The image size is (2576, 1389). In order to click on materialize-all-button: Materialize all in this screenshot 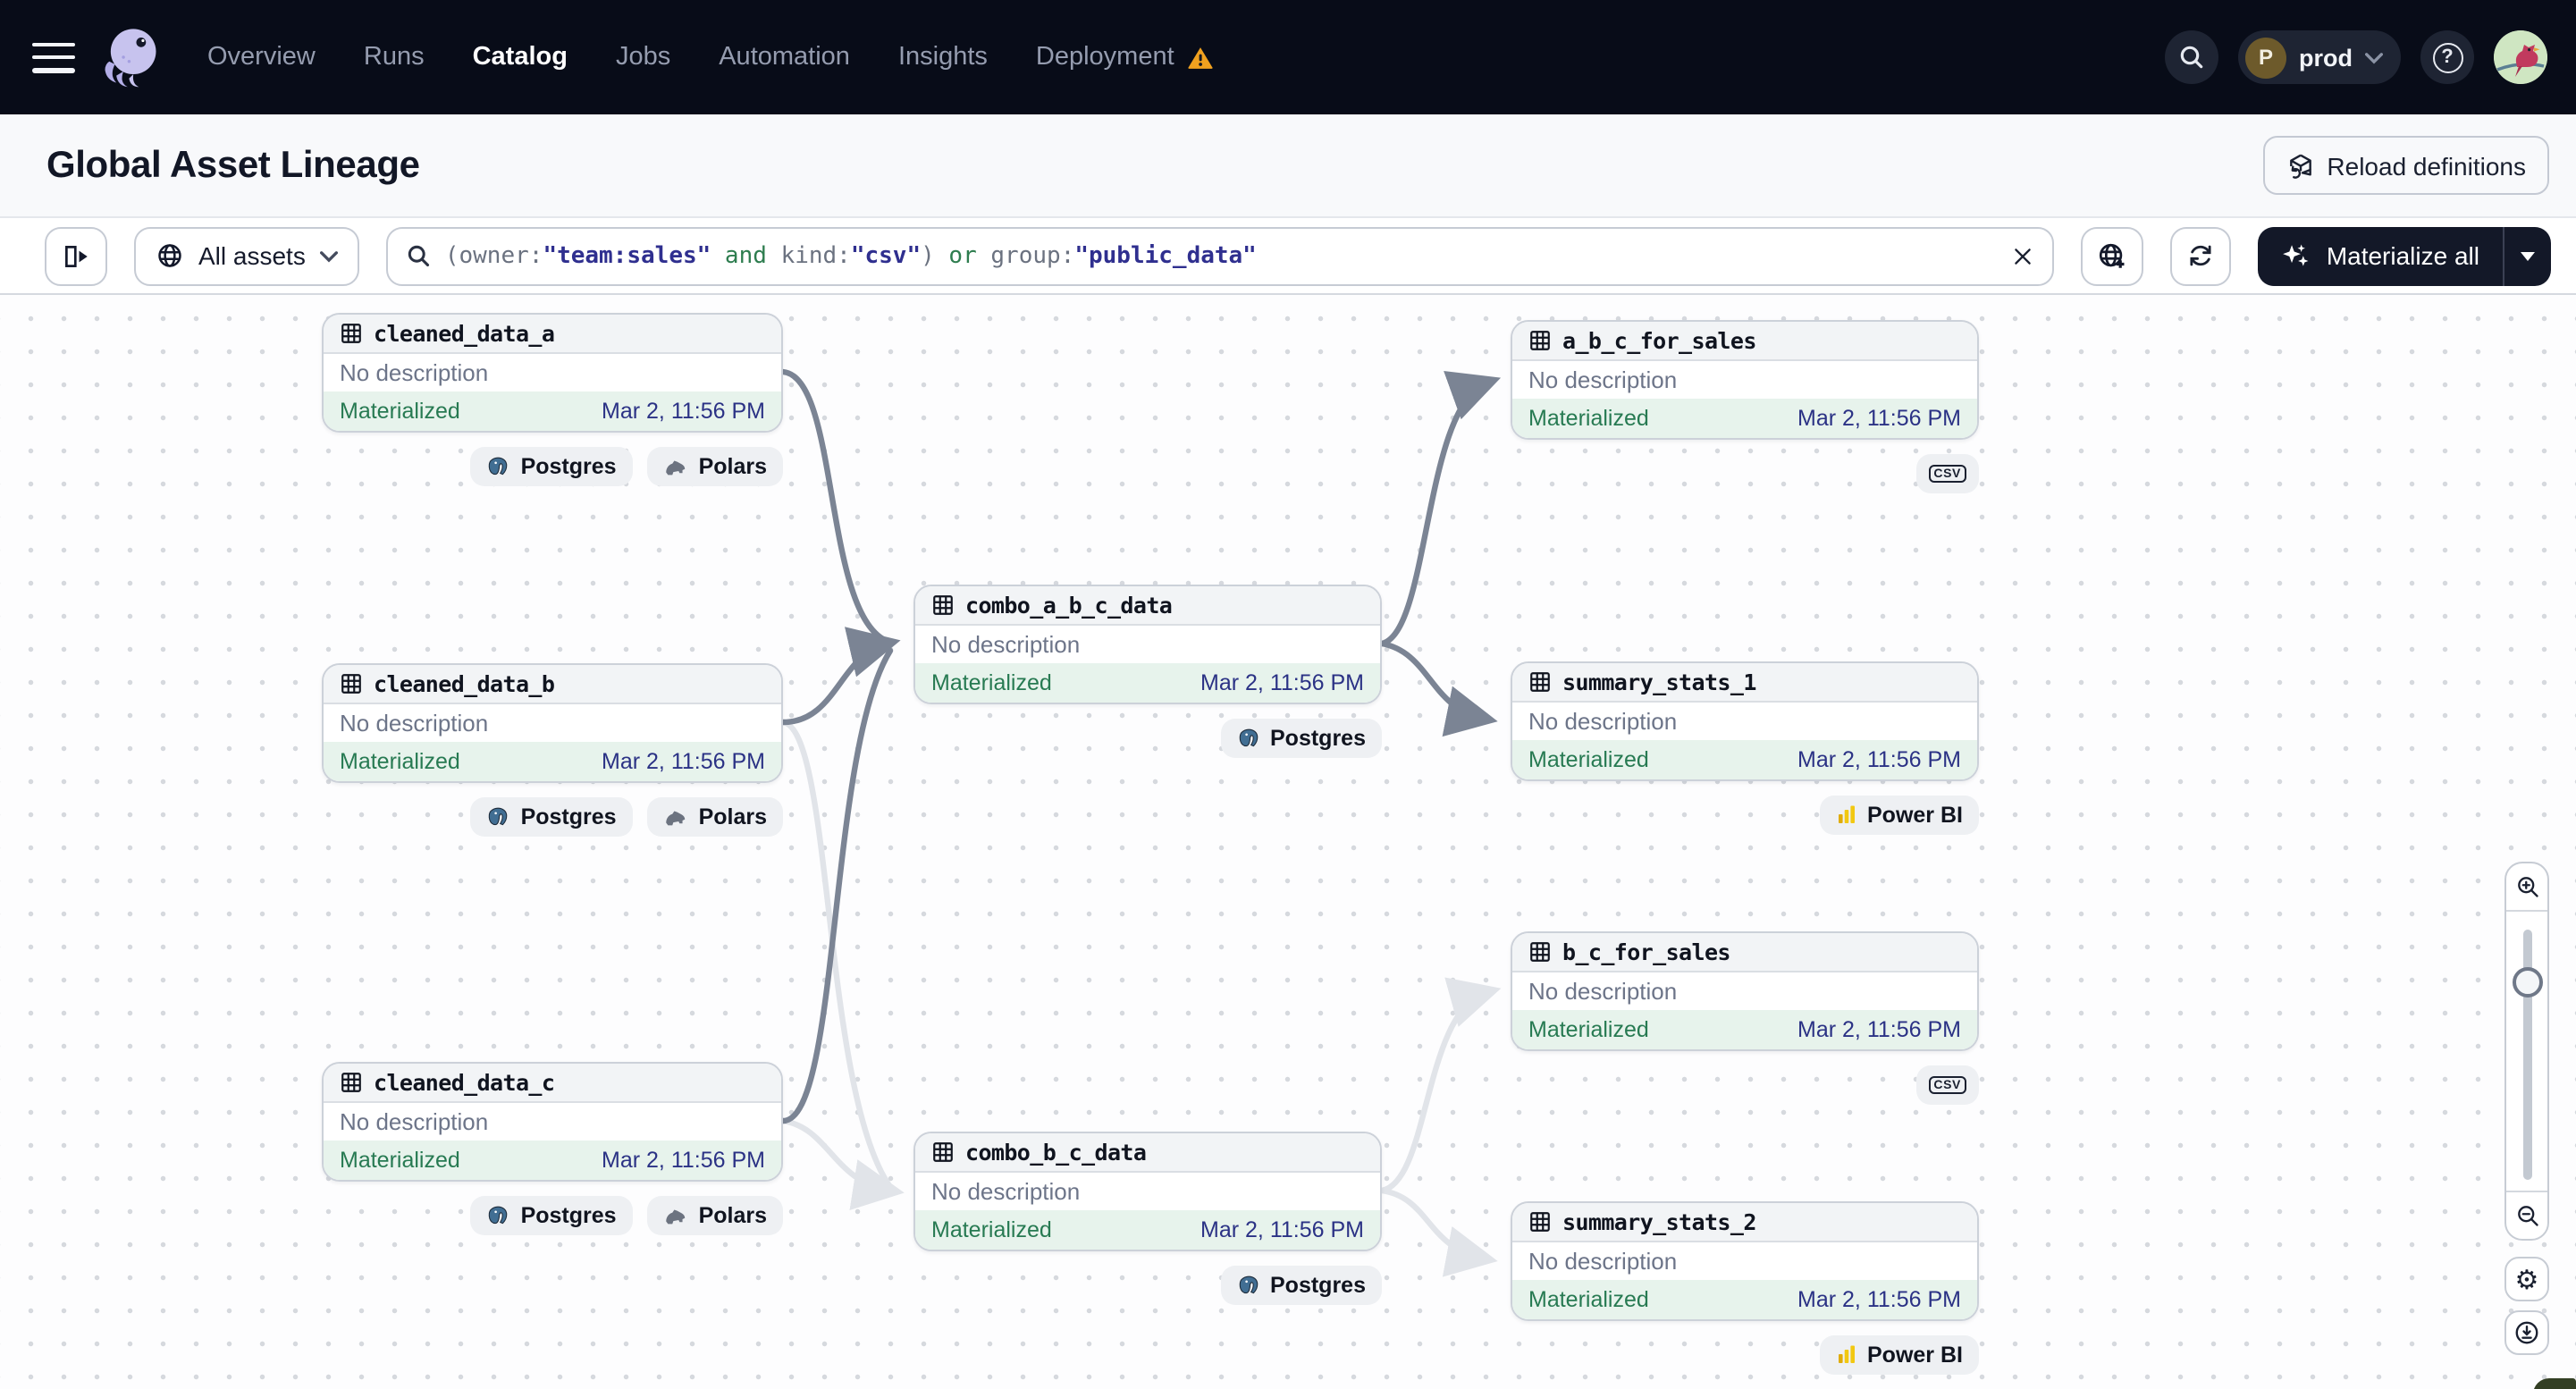, I will do `click(2381, 255)`.